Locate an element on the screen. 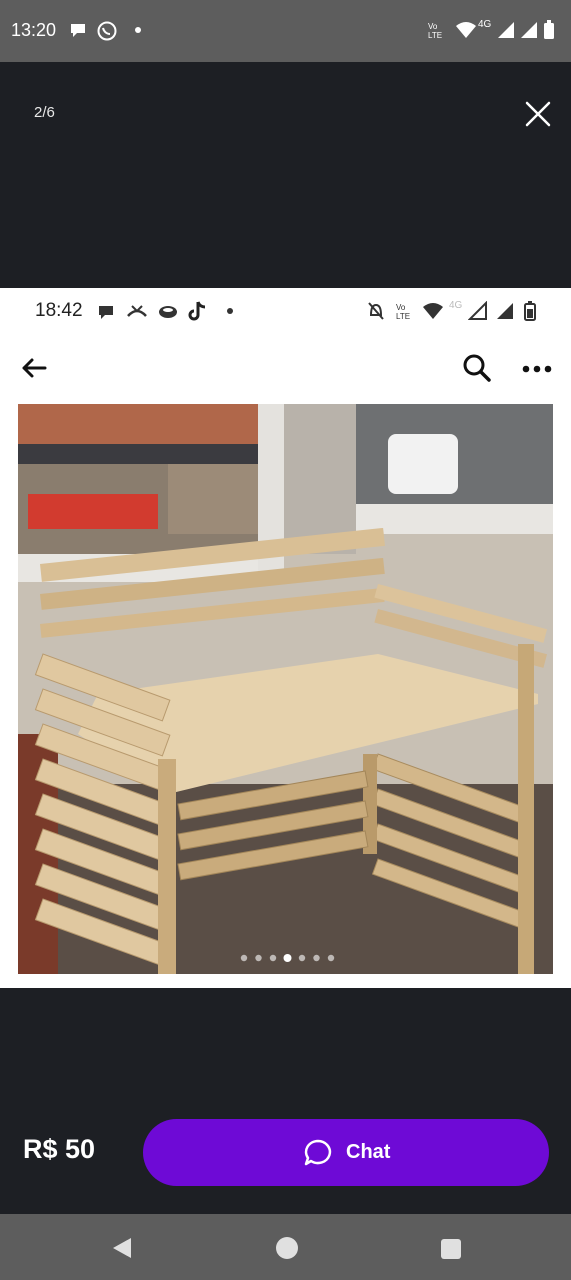 This screenshot has height=1280, width=571. nav-home-icon is located at coordinates (287, 1248).